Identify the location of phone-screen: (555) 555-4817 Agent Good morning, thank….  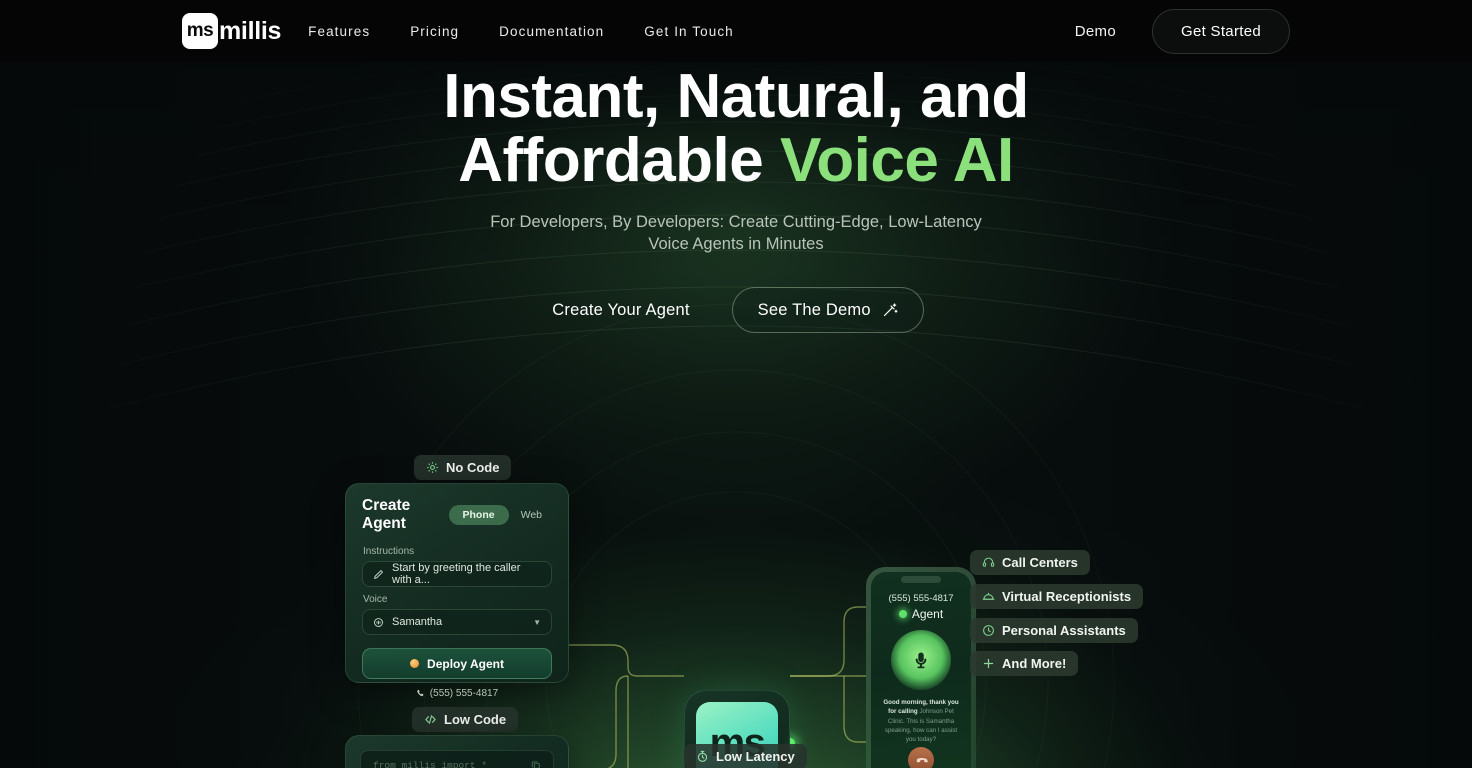
(921, 670).